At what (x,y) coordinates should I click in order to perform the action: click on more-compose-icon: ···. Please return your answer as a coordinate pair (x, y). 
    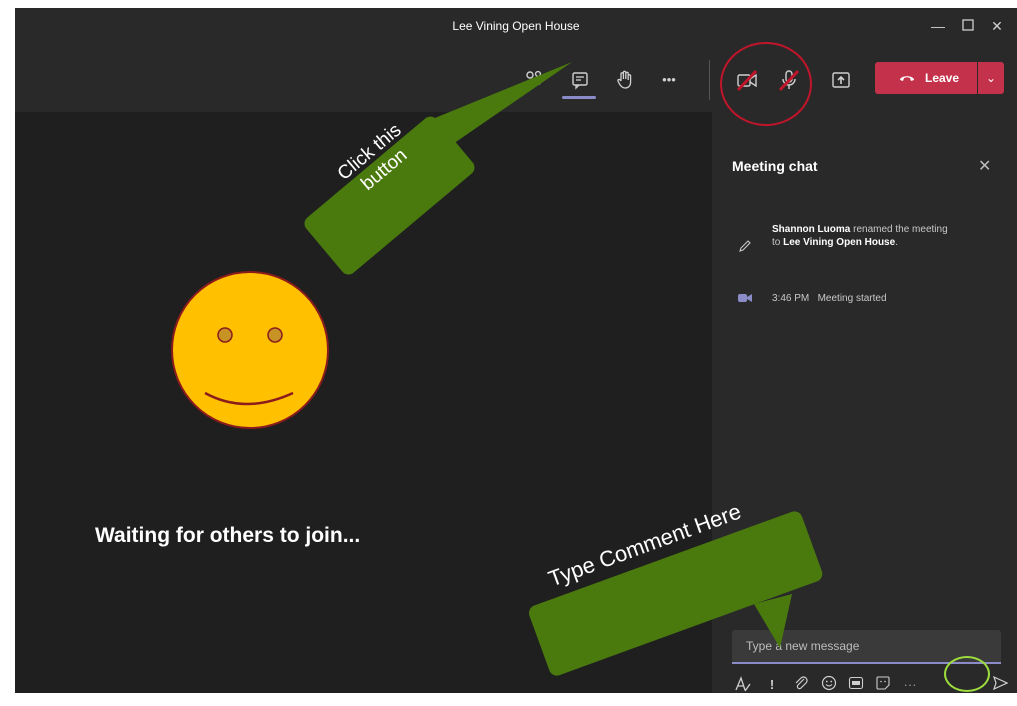
    Looking at the image, I should click on (910, 684).